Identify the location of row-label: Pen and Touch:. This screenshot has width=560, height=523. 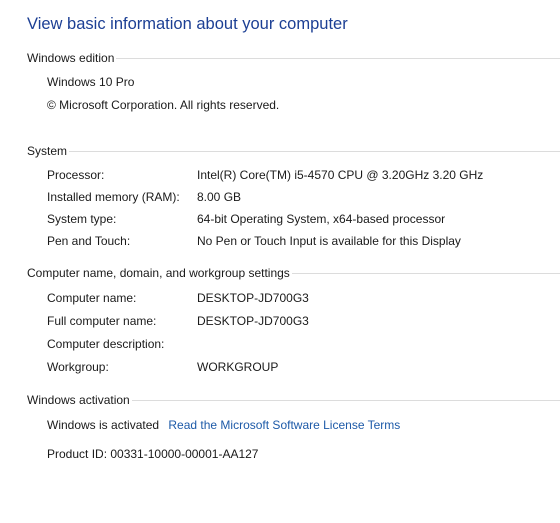
(89, 241).